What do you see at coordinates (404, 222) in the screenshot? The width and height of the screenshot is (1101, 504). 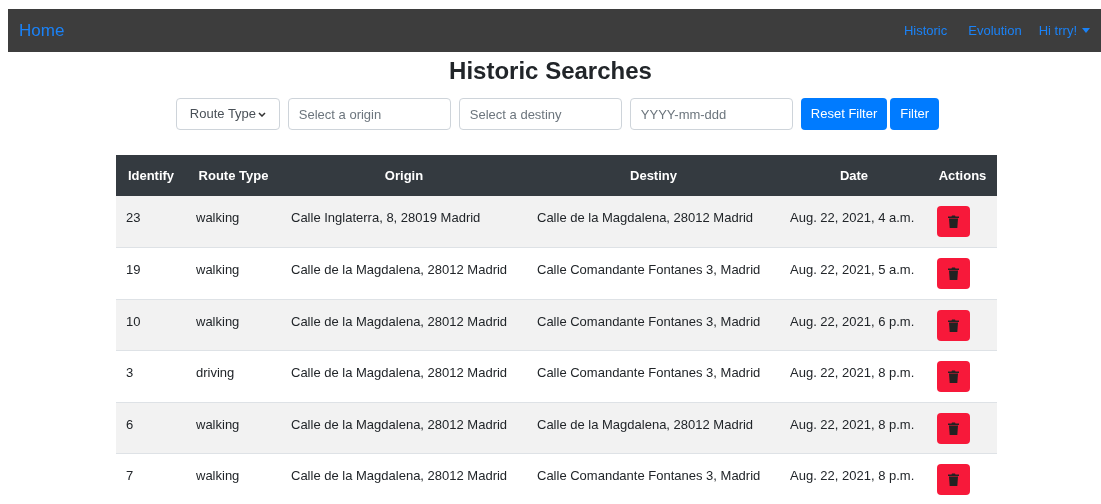 I see `table-cell: Calle Inglaterra, 8, 28019 Madrid` at bounding box center [404, 222].